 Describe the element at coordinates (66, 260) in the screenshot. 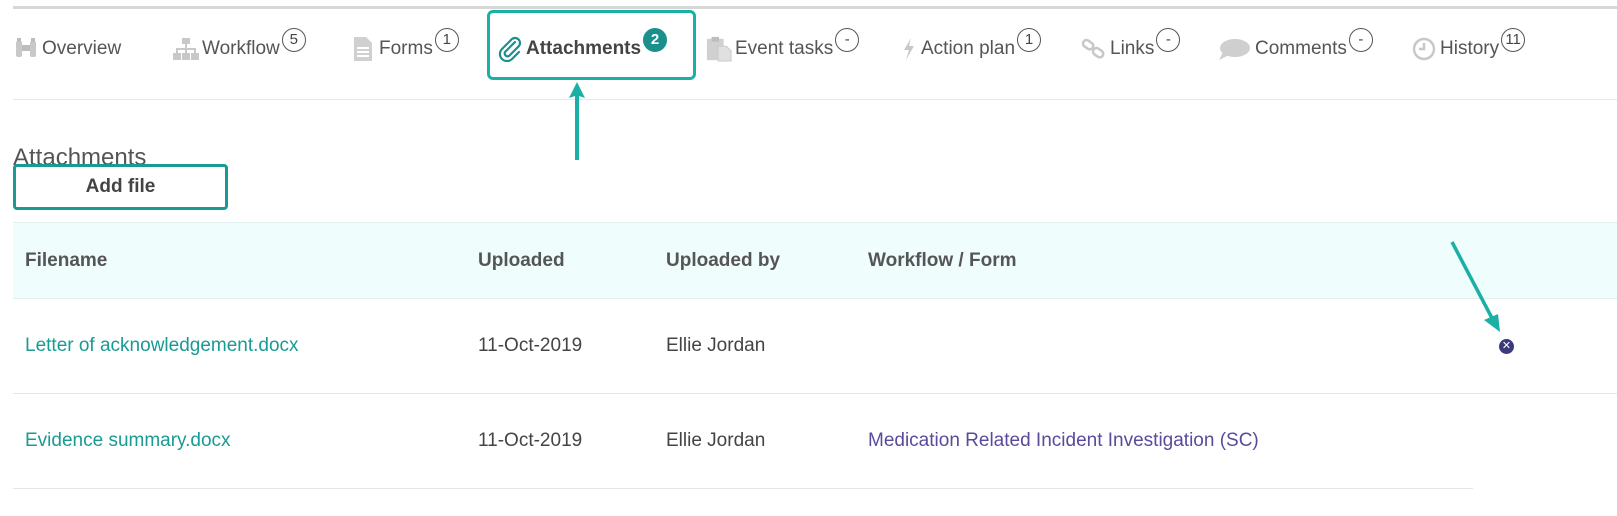

I see `column-header-filename: Filename` at that location.